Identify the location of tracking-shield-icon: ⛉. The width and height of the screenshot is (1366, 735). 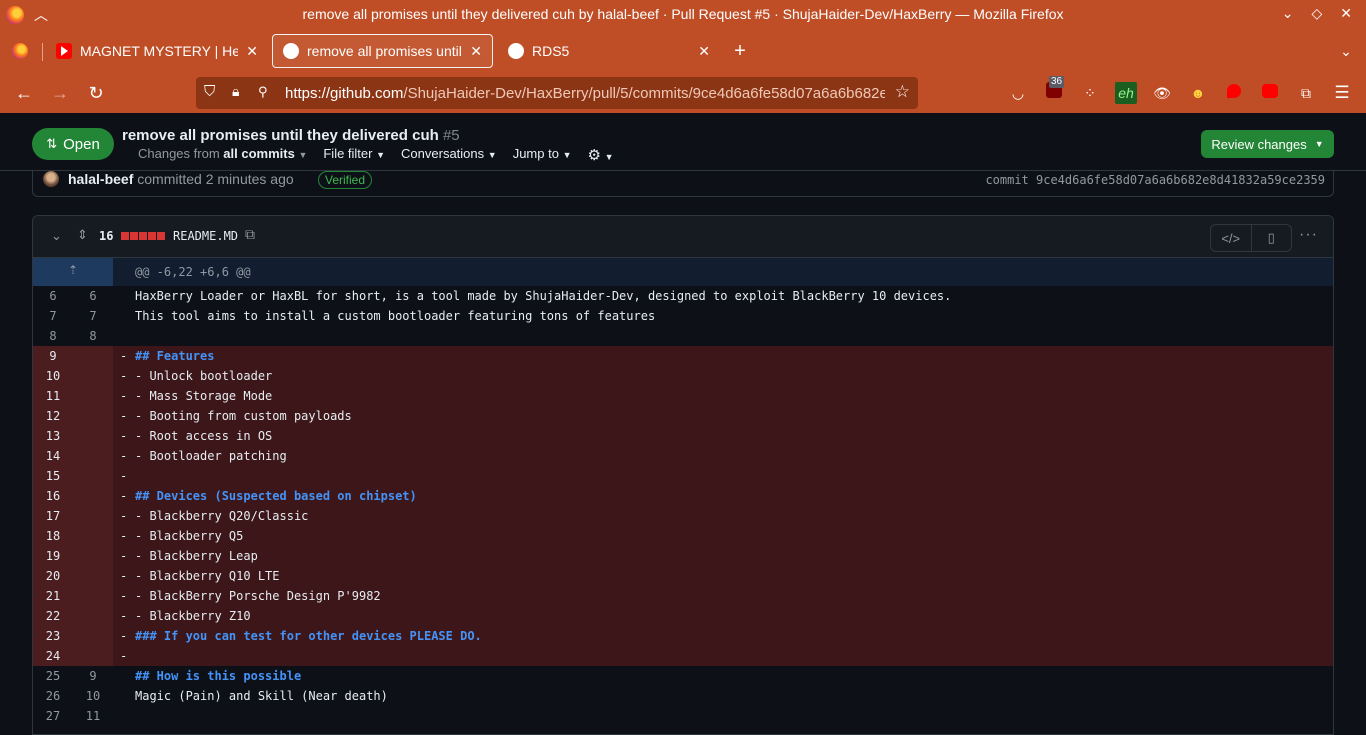
(209, 91).